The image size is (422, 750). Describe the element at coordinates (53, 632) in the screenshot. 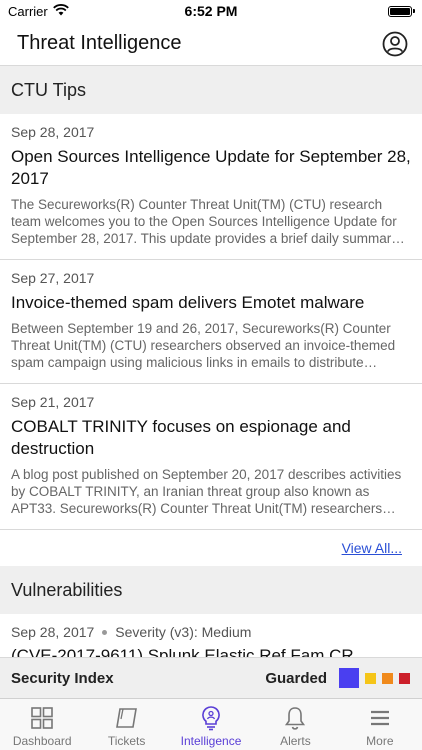

I see `vuln-date: Sep 28, 2017` at that location.